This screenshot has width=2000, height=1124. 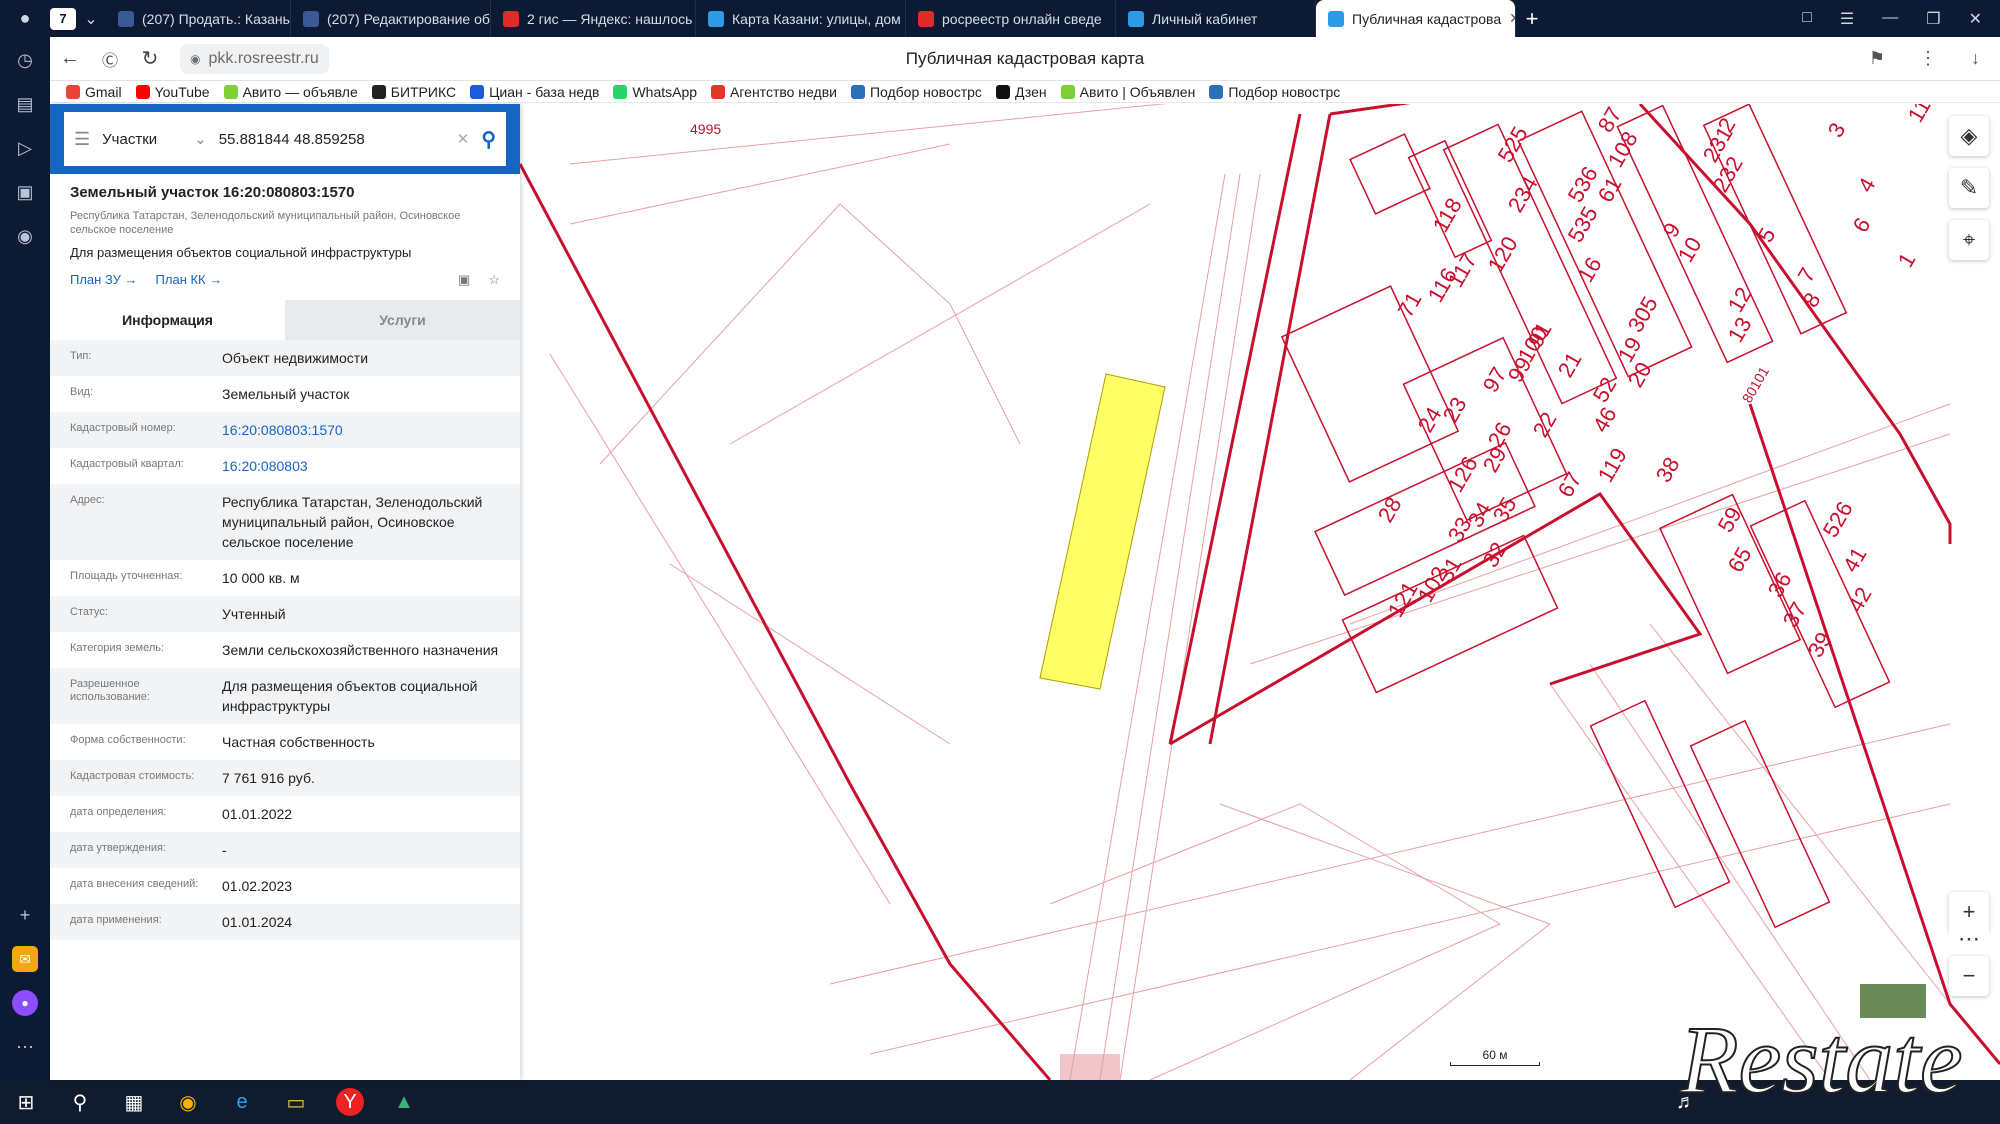 What do you see at coordinates (1643, 314) in the screenshot?
I see `parcel-label: 305` at bounding box center [1643, 314].